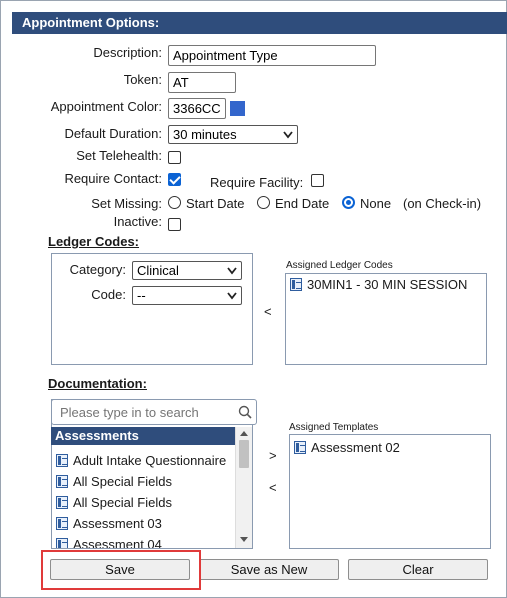 The image size is (507, 598). Describe the element at coordinates (202, 82) in the screenshot. I see `token-input` at that location.